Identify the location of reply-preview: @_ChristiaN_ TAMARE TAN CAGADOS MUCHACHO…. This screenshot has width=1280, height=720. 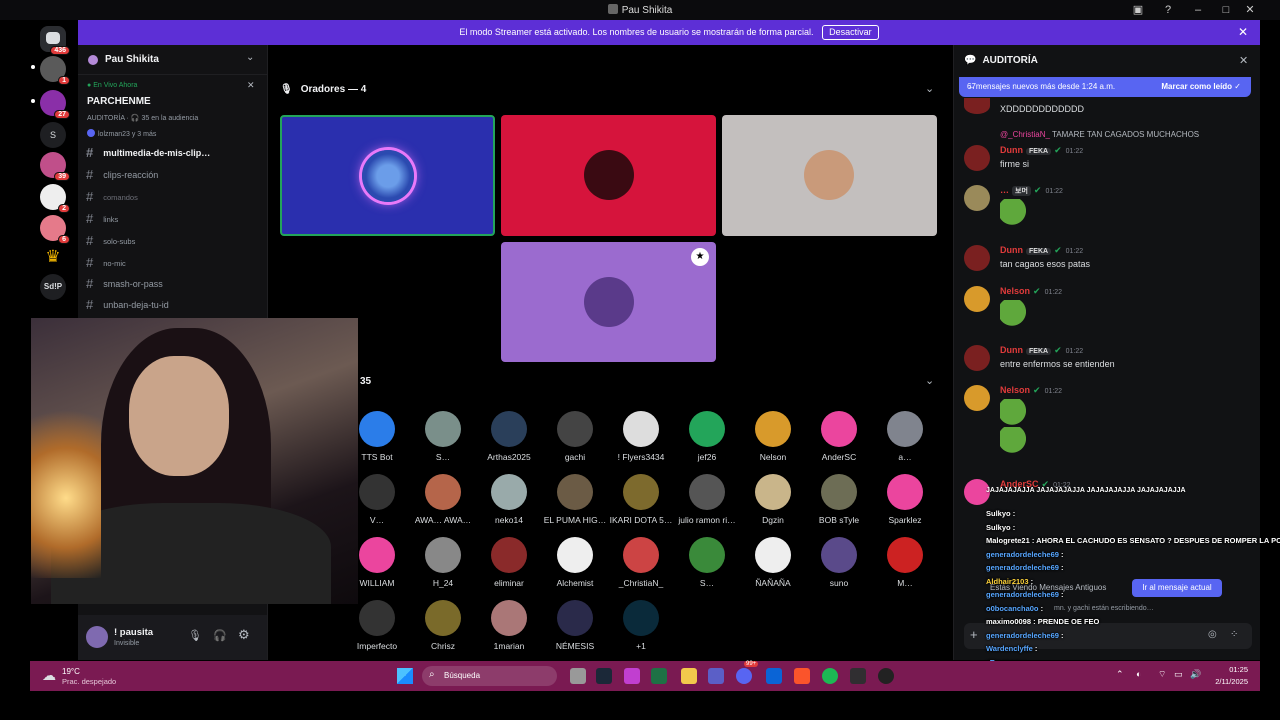
(1099, 134).